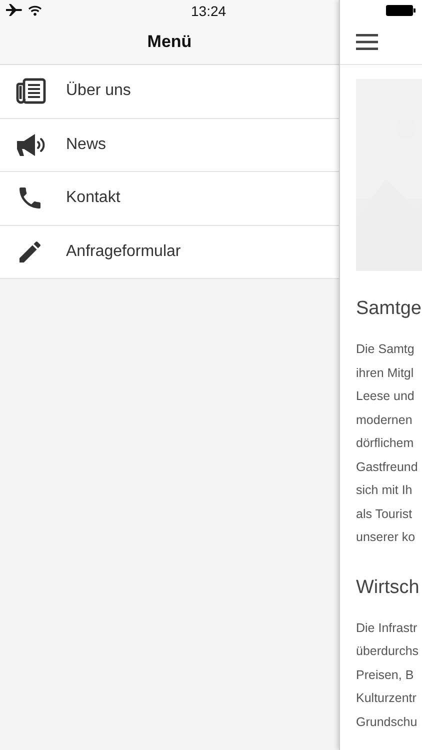  What do you see at coordinates (387, 651) in the screenshot?
I see `body-text-line: überdurchs` at bounding box center [387, 651].